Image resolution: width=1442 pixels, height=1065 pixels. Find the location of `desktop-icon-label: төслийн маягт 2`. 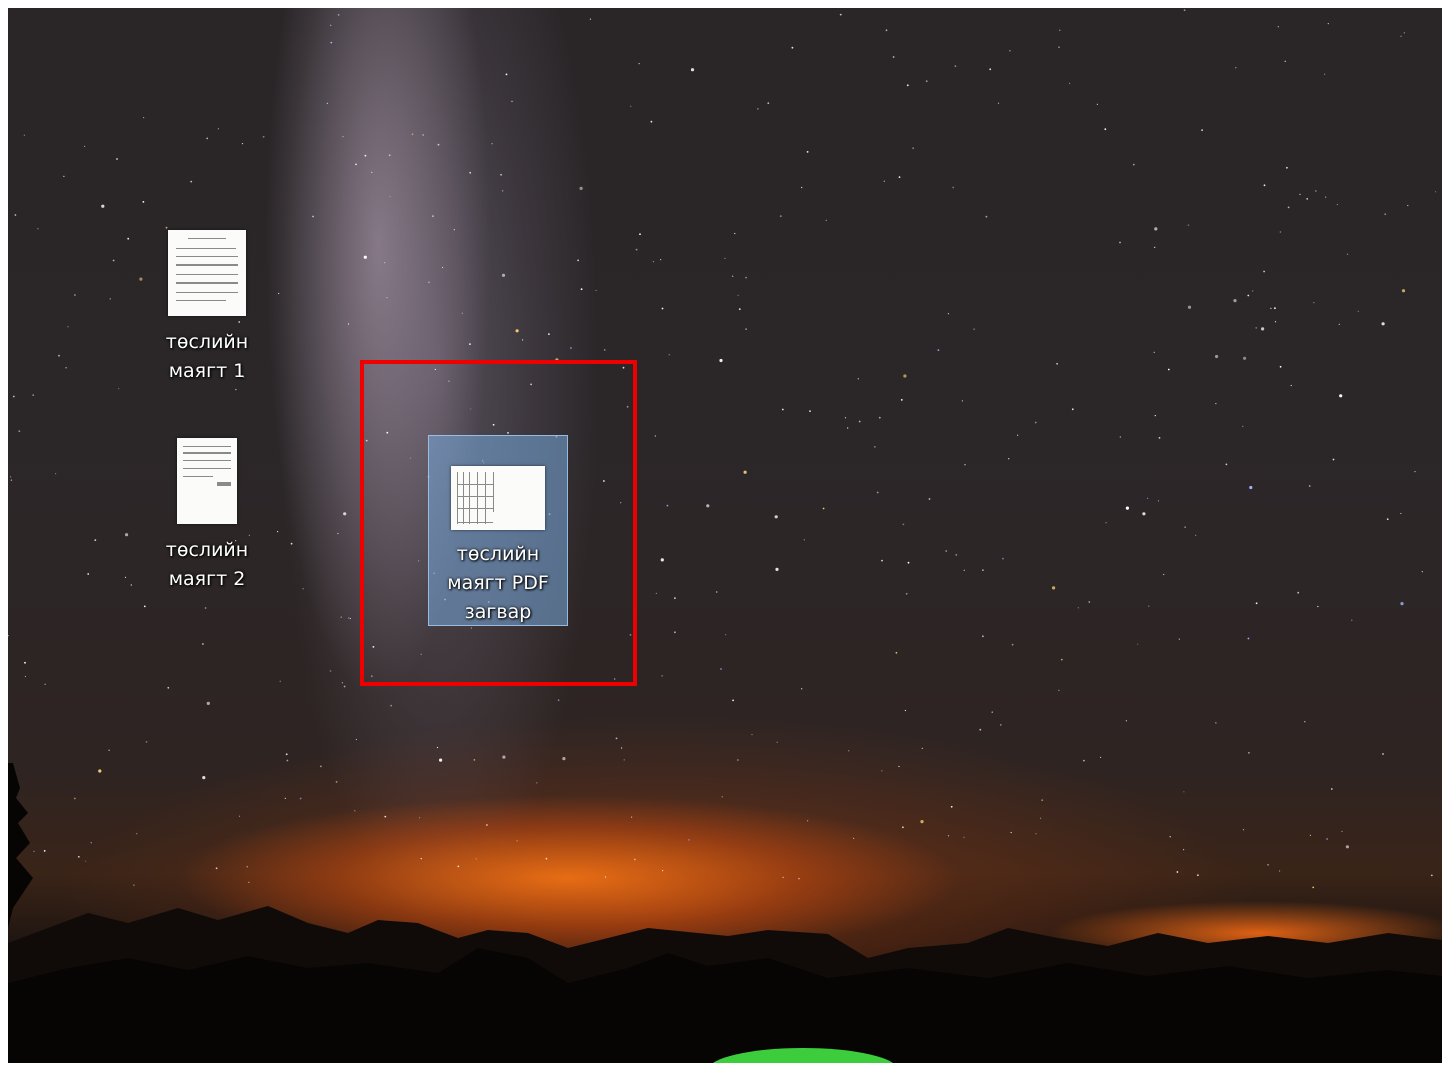

desktop-icon-label: төслийн маягт 2 is located at coordinates (207, 564).